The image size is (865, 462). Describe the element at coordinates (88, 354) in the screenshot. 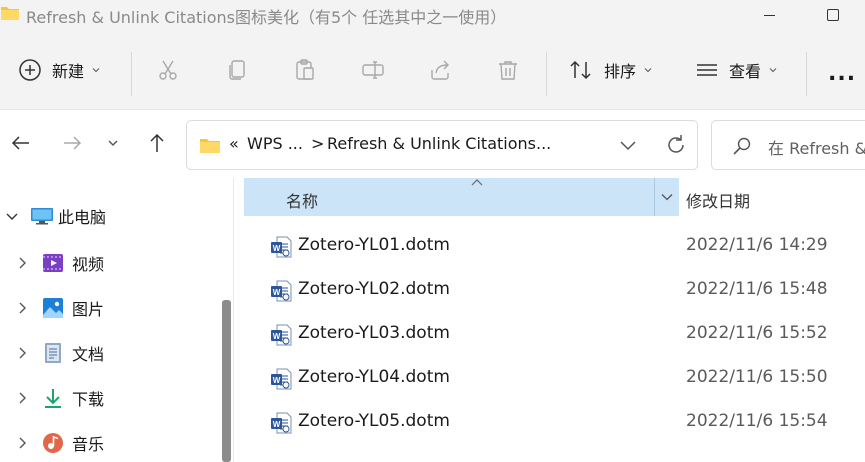

I see `tree-label: 文档` at that location.